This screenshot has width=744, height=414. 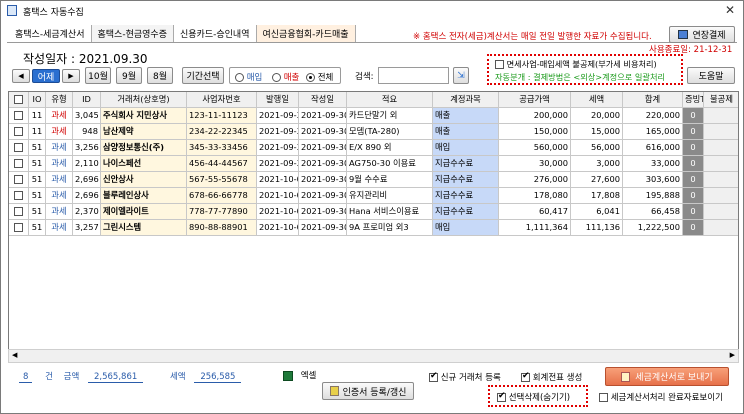 What do you see at coordinates (21, 76) in the screenshot?
I see `prev-day-button: ◀` at bounding box center [21, 76].